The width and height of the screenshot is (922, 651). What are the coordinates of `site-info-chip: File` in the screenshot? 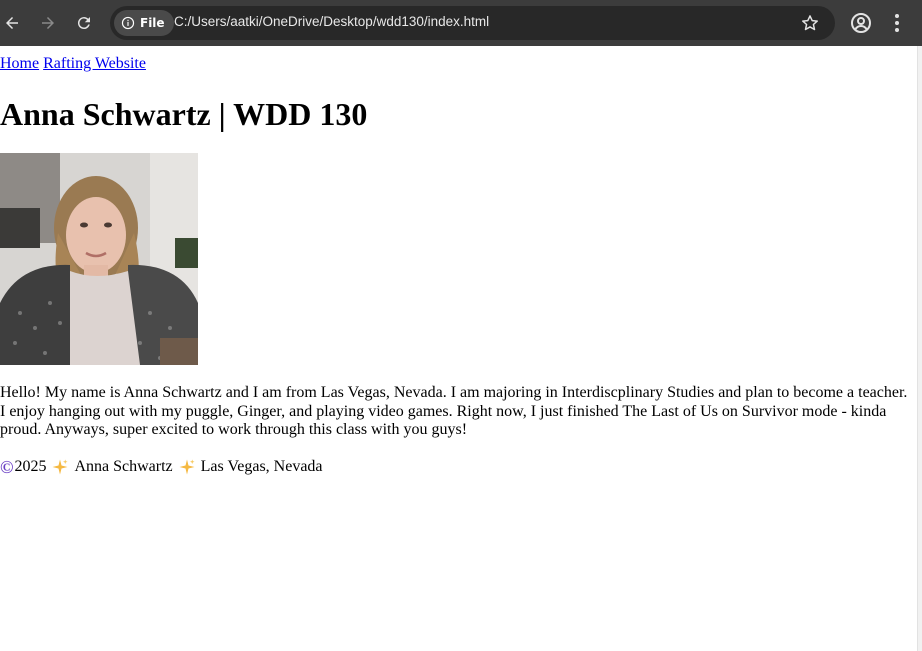 It's located at (144, 23).